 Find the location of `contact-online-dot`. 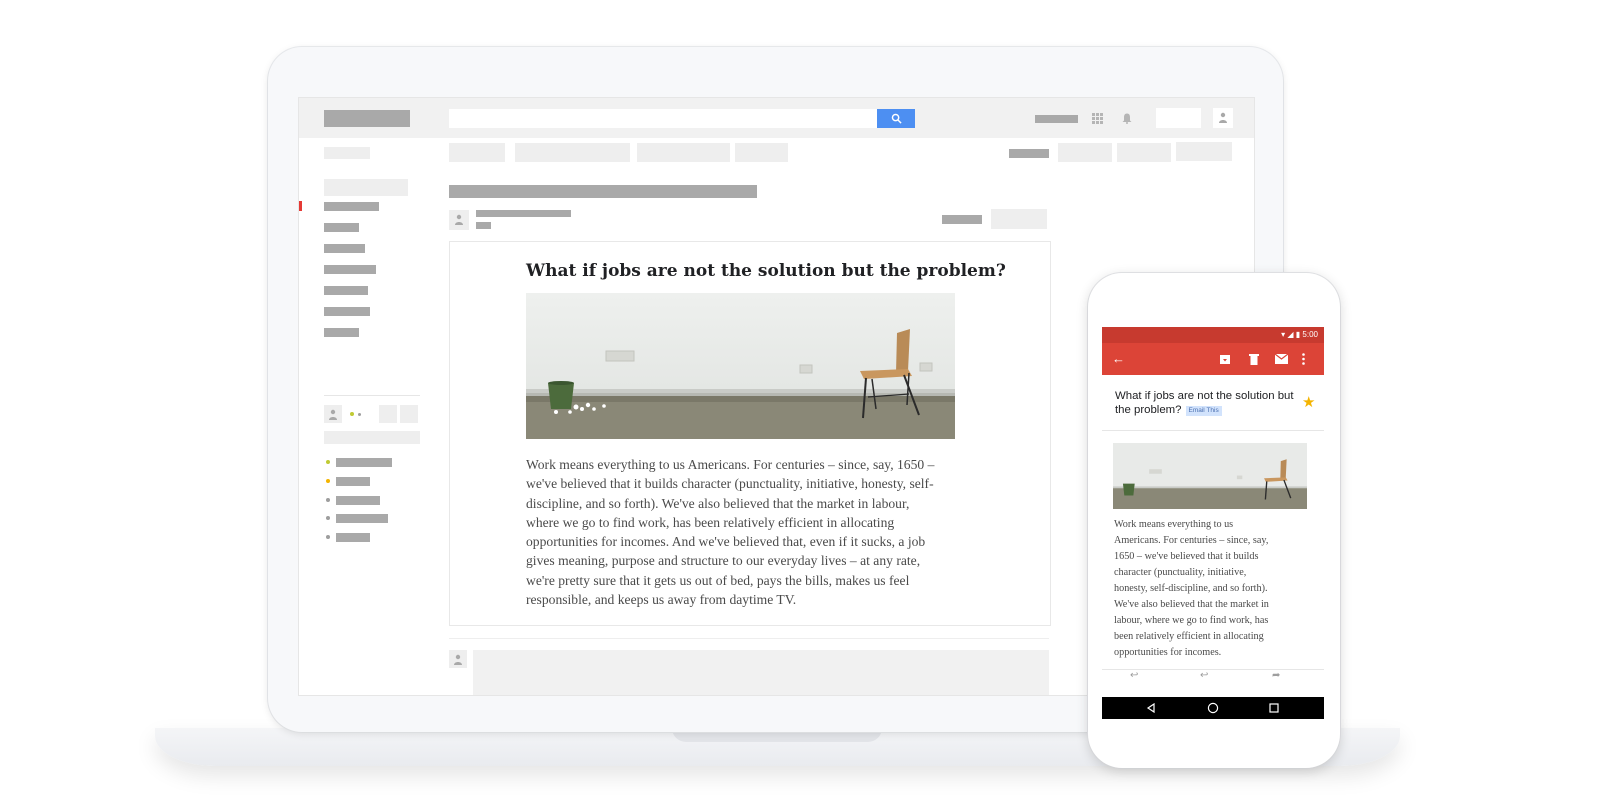

contact-online-dot is located at coordinates (328, 462).